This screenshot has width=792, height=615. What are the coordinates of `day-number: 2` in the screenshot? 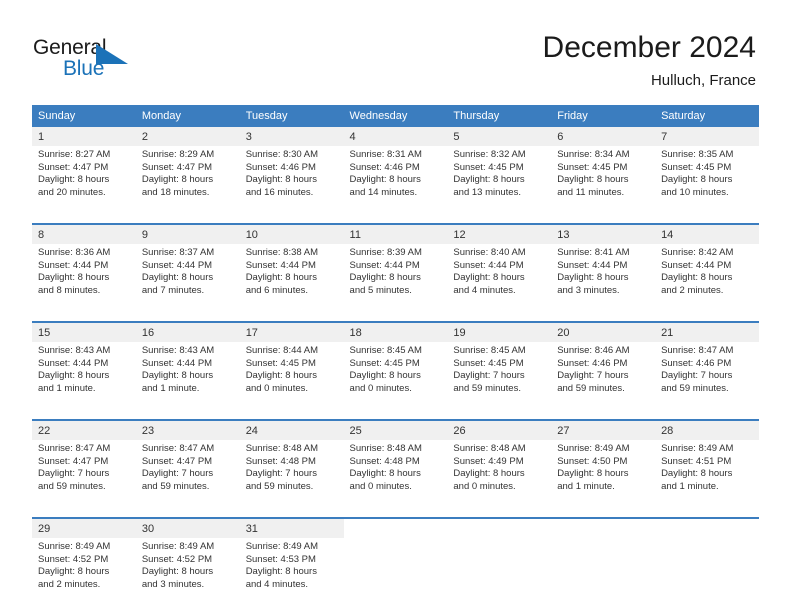 It's located at (187, 136).